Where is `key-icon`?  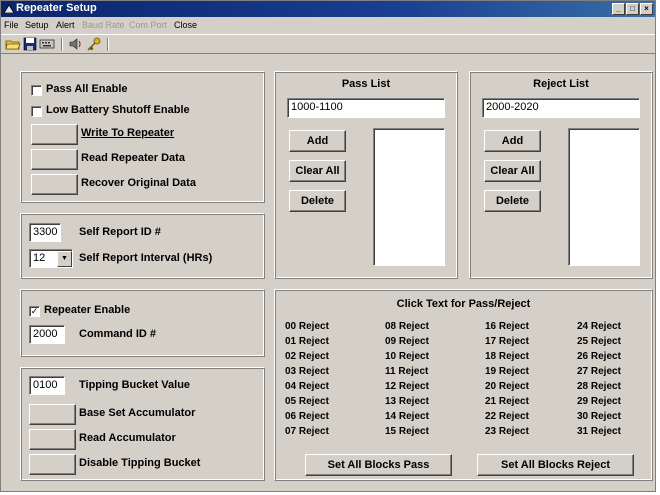
key-icon is located at coordinates (94, 44).